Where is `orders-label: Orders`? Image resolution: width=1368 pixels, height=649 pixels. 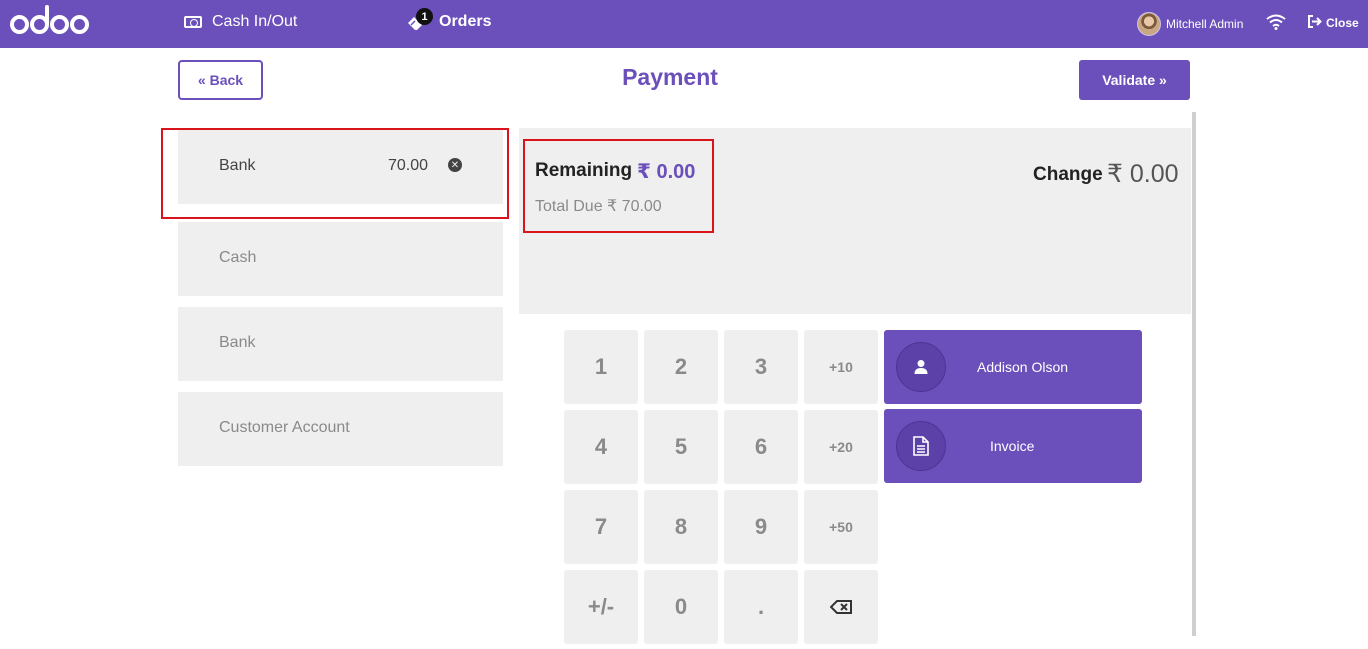 orders-label: Orders is located at coordinates (465, 21).